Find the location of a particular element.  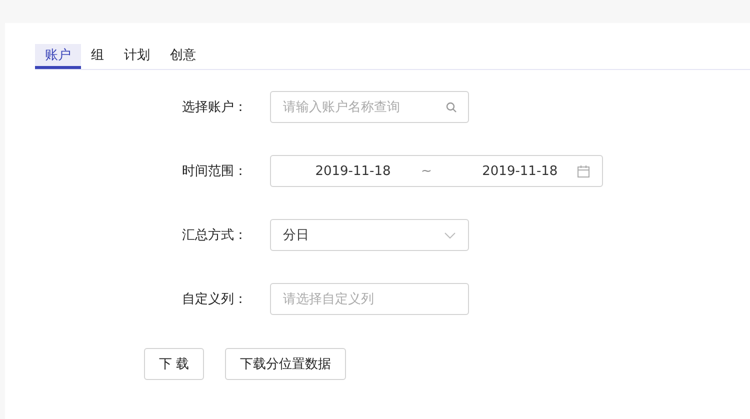

field-label: 汇总方式： is located at coordinates (214, 235).